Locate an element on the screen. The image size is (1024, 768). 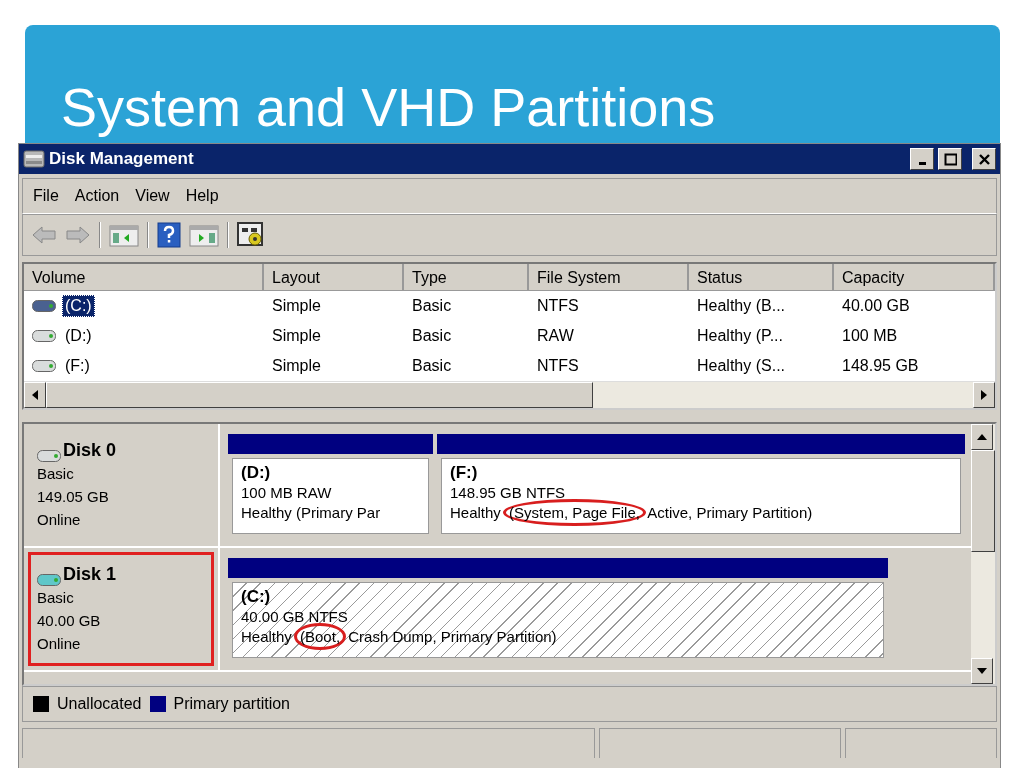
drive-letter: (C:) is located at coordinates (78, 306).